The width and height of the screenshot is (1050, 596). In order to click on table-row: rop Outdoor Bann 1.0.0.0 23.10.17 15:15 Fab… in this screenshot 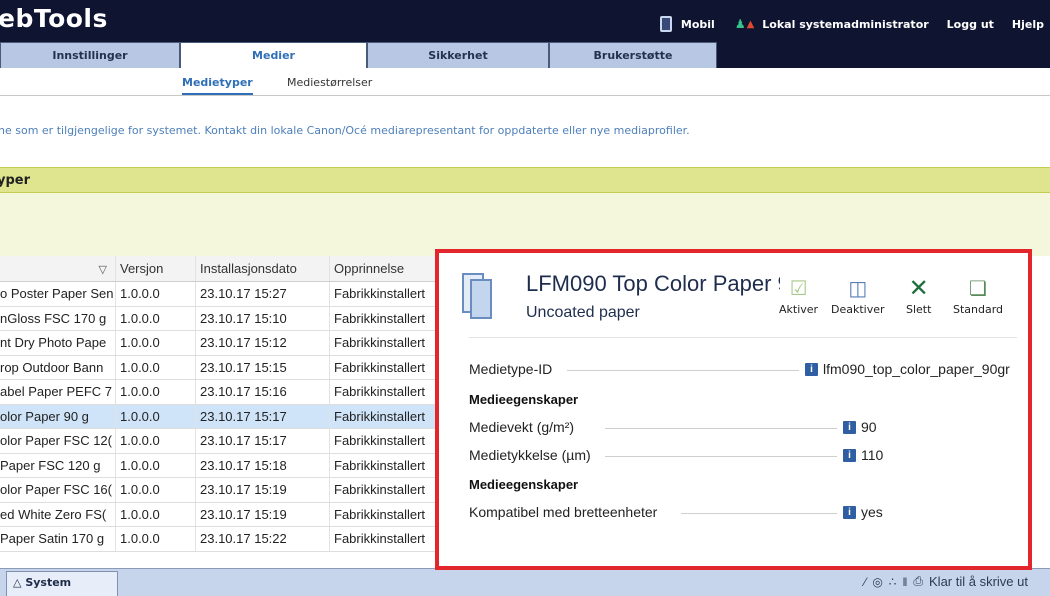, I will do `click(220, 367)`.